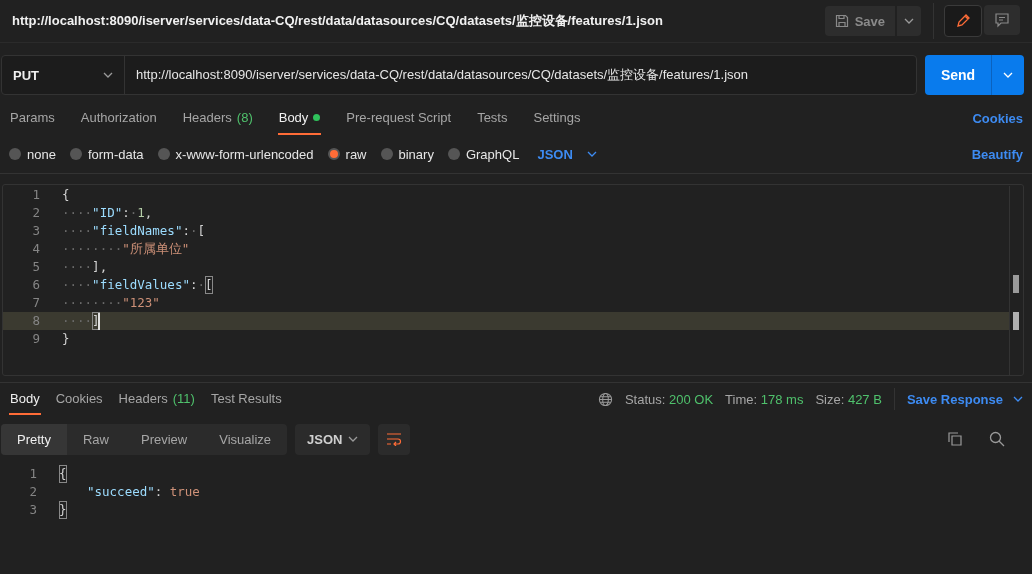  Describe the element at coordinates (859, 21) in the screenshot. I see `save-button: Save` at that location.